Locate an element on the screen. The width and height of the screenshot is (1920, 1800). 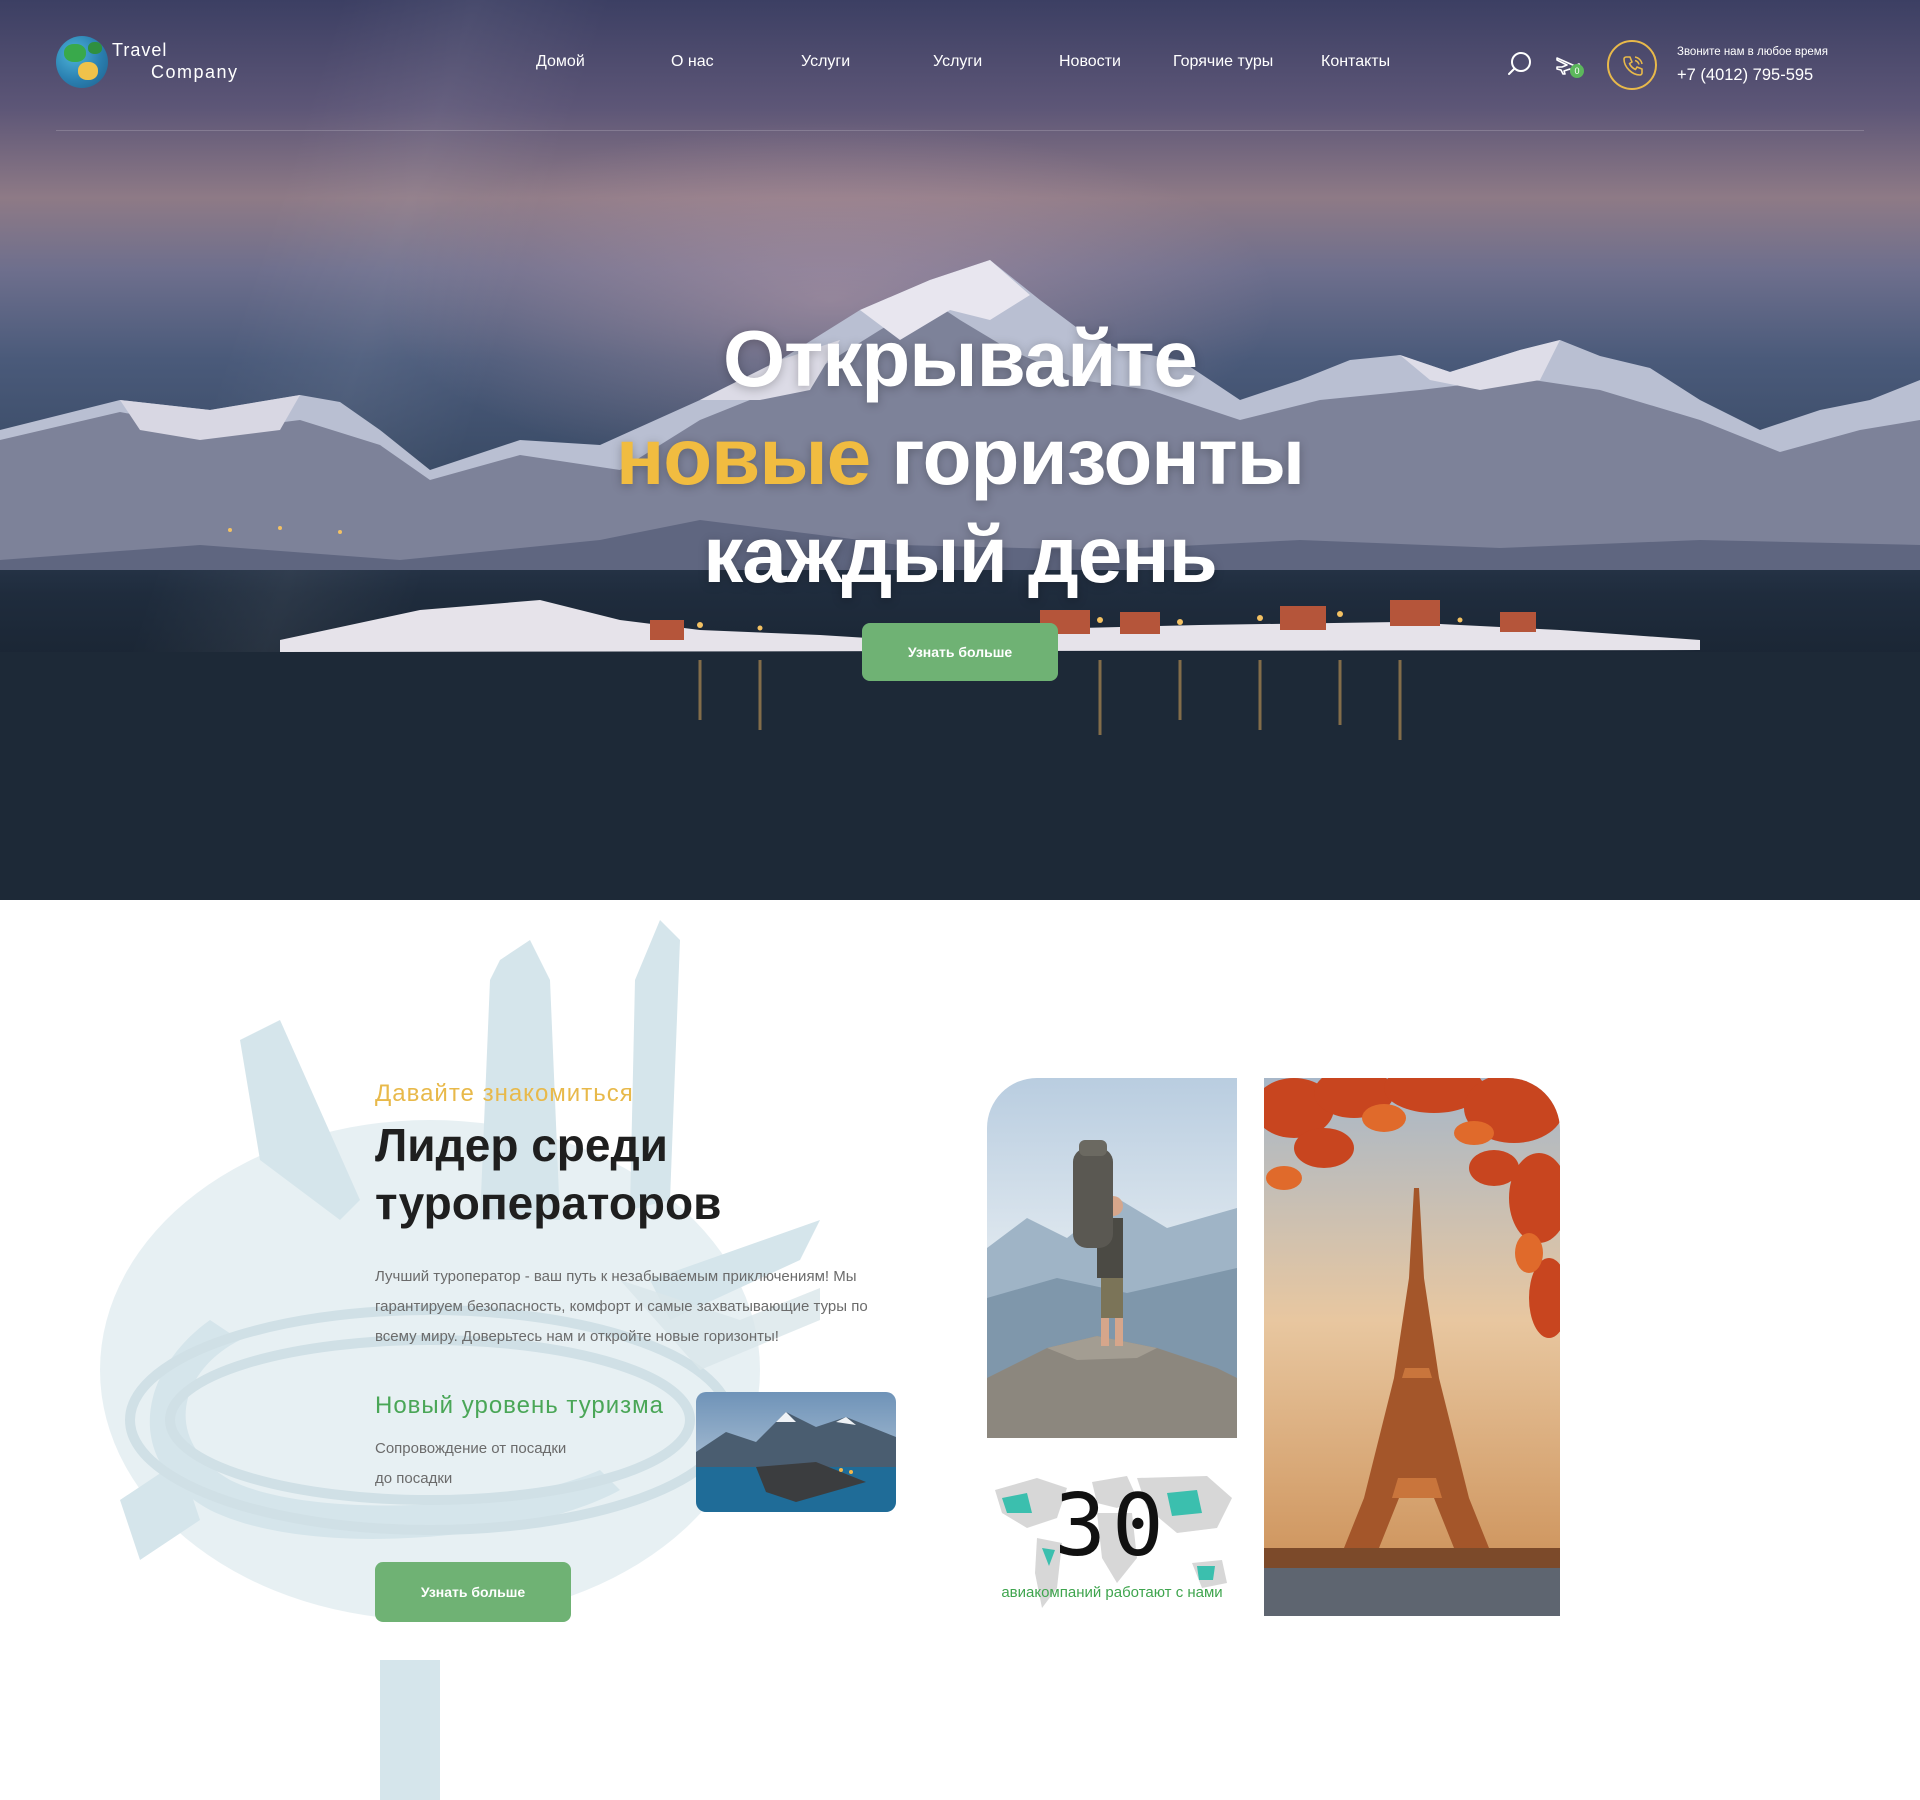
phone-call-button is located at coordinates (1632, 65).